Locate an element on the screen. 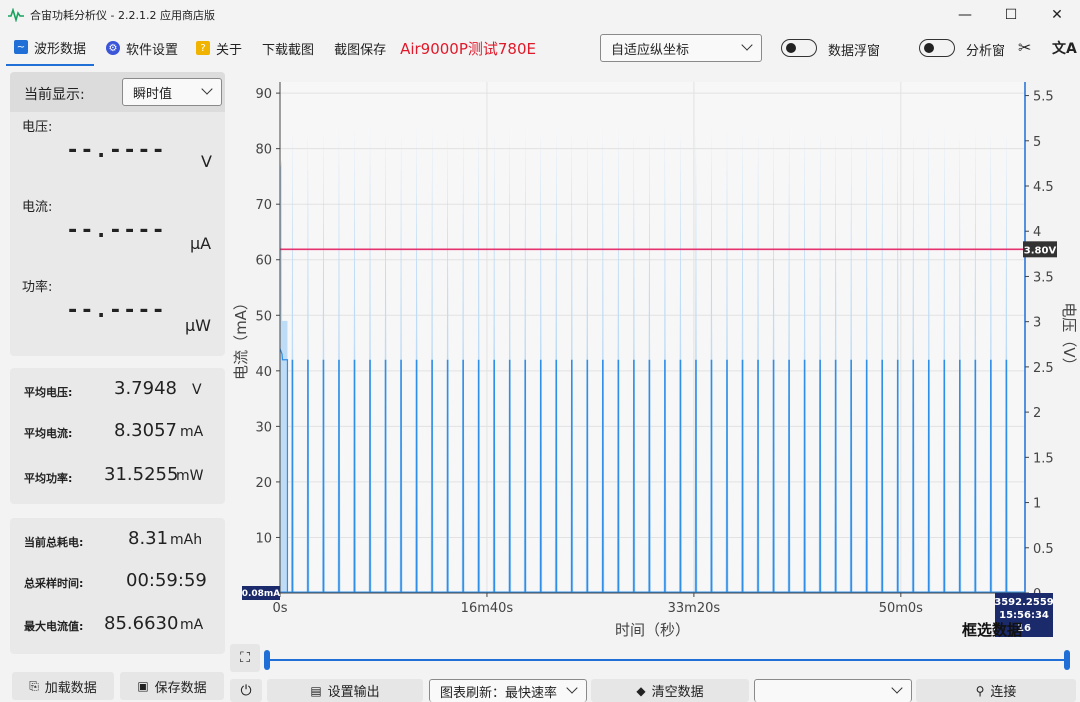 Image resolution: width=1080 pixels, height=702 pixels. analysis-window-label: 分析窗 is located at coordinates (986, 51).